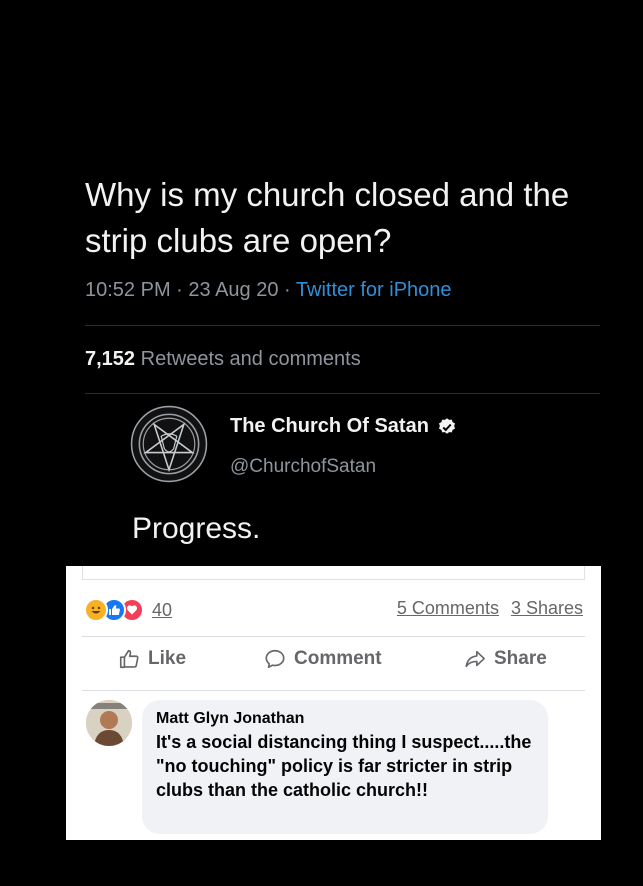 Image resolution: width=643 pixels, height=886 pixels. Describe the element at coordinates (196, 528) in the screenshot. I see `reply-text: Progress.` at that location.